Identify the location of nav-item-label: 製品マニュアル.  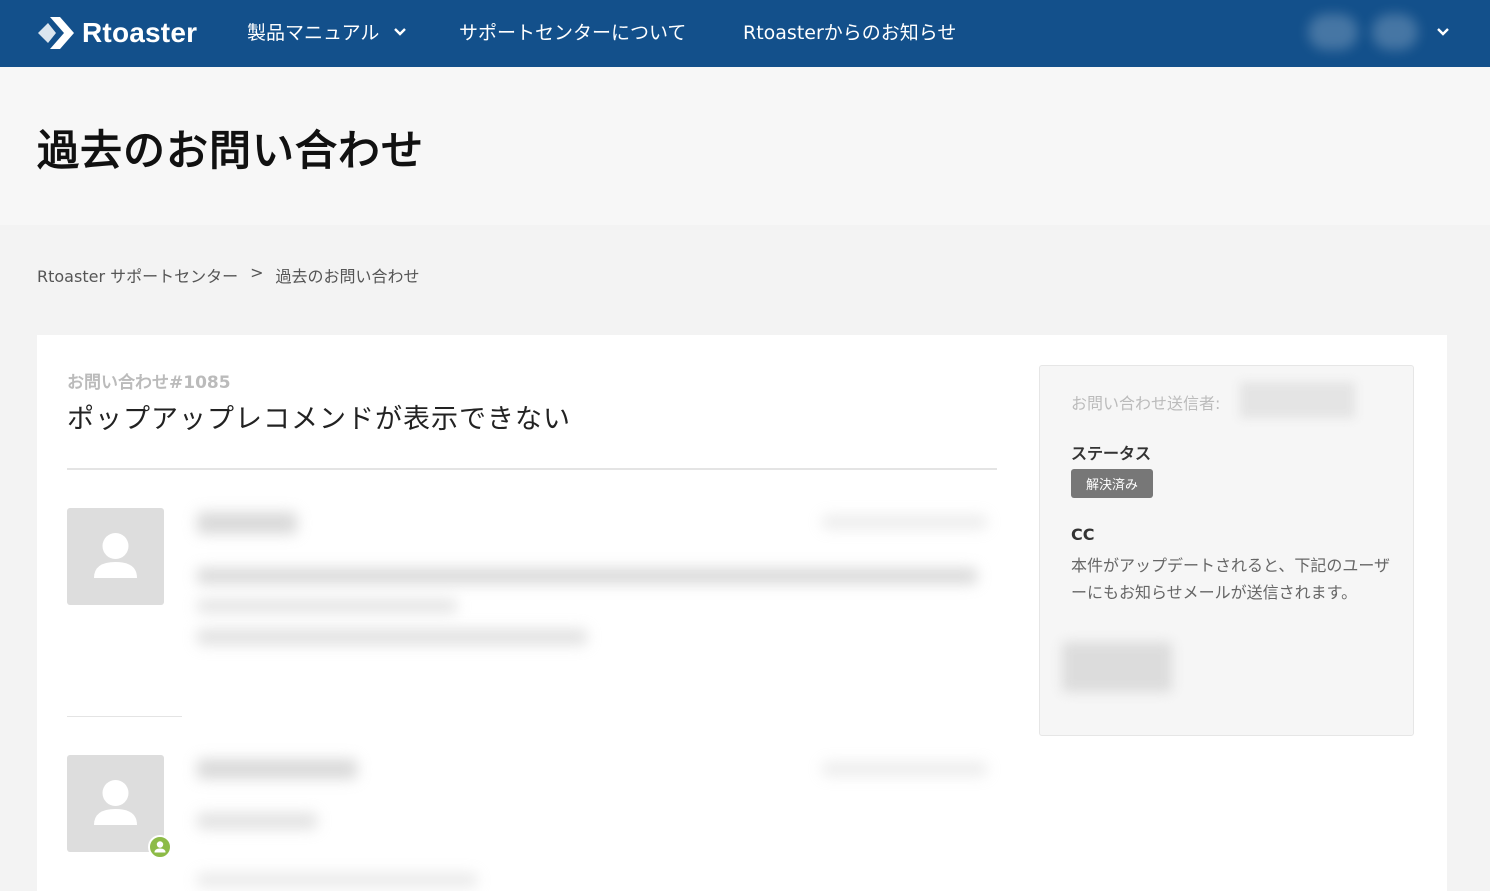
(313, 33).